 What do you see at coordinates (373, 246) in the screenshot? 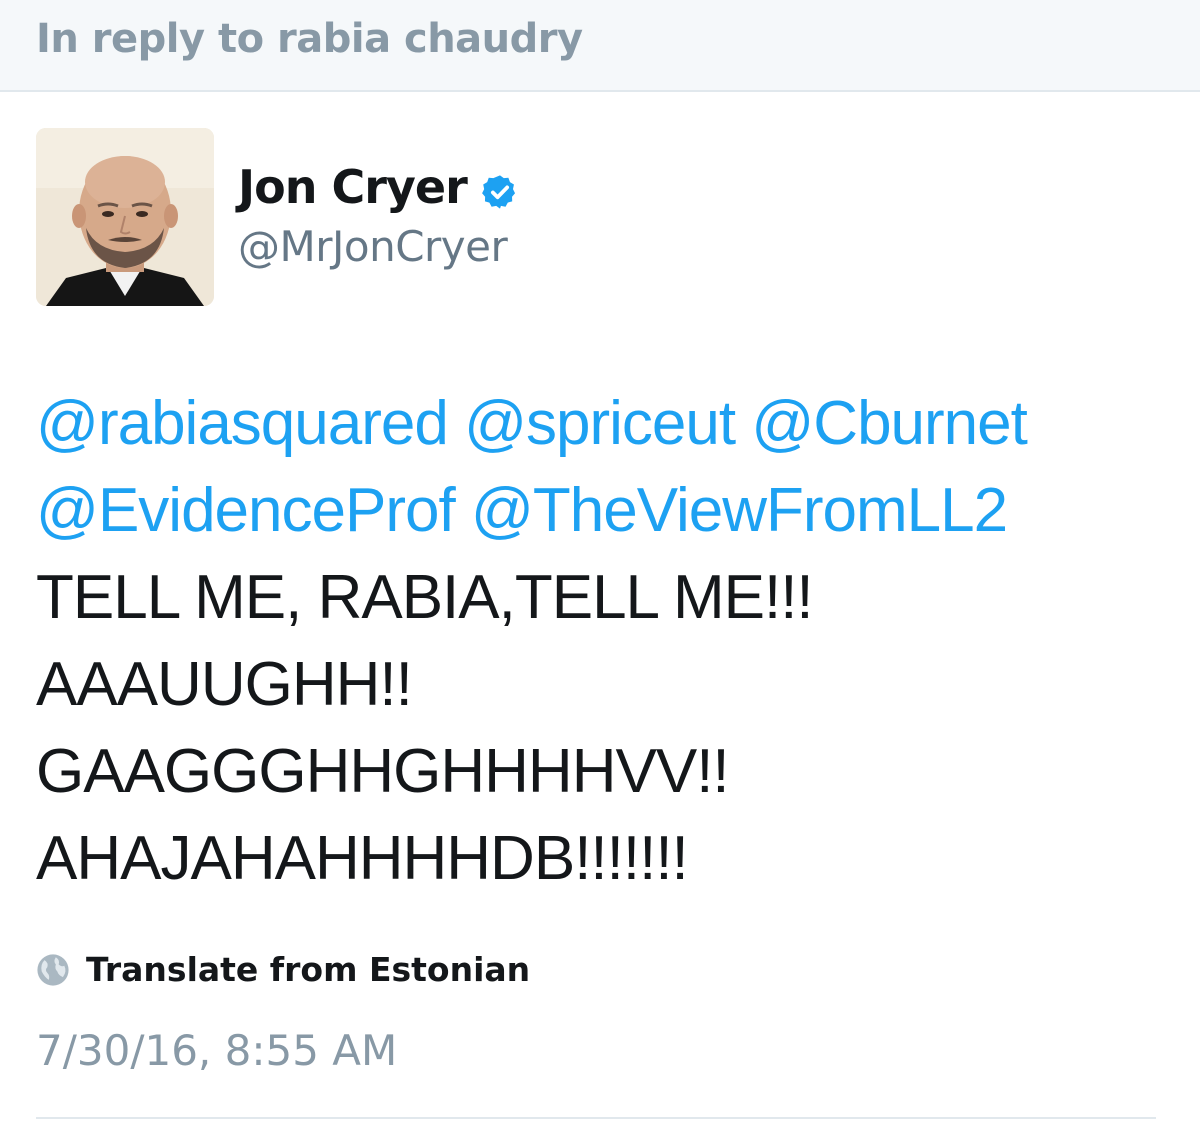
I see `author-handle: @MrJonCryer` at bounding box center [373, 246].